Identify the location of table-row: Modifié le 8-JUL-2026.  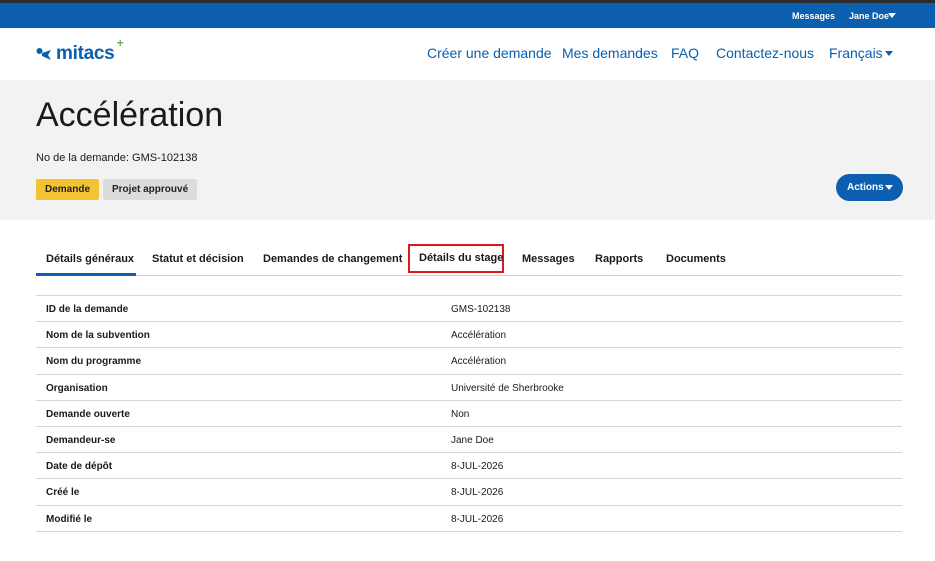
(469, 519).